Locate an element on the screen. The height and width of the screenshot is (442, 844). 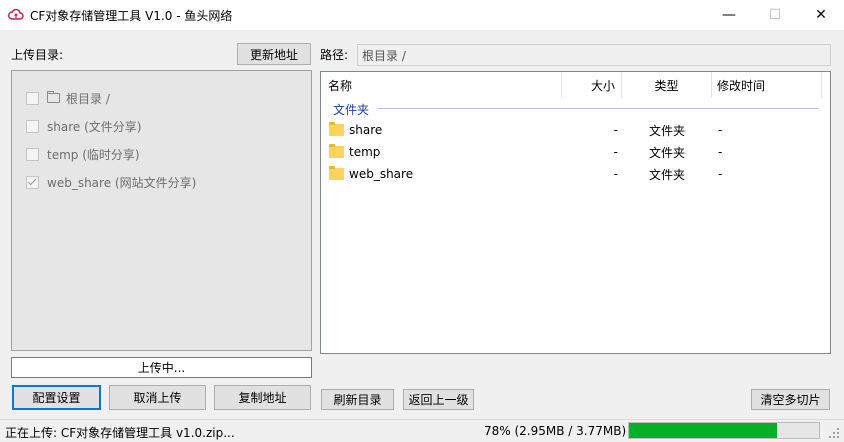
column-header-size: 大小 is located at coordinates (592, 85).